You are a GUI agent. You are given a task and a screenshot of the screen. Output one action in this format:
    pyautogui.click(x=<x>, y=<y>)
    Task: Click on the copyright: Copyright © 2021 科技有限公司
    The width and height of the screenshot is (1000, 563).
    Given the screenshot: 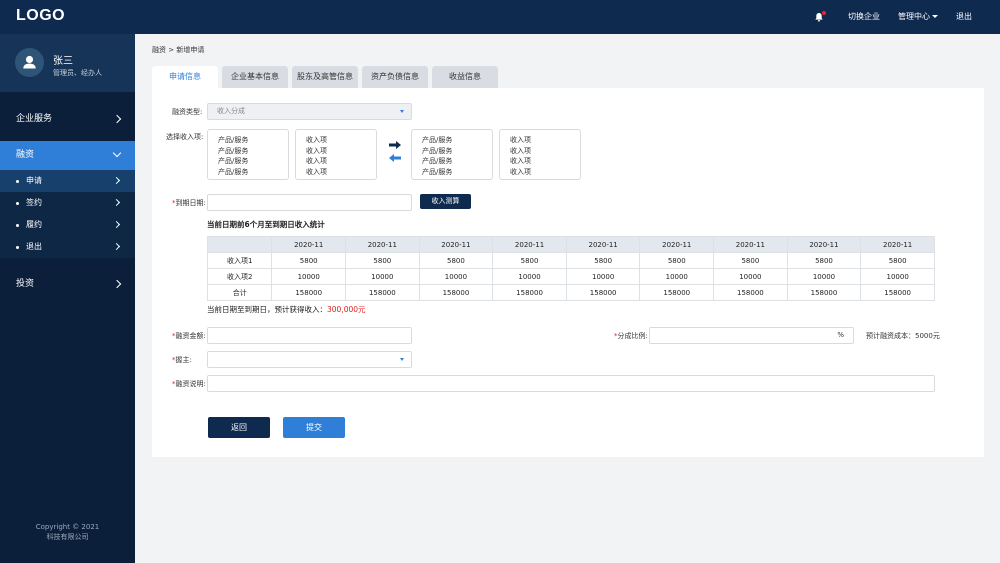 What is the action you would take?
    pyautogui.click(x=67, y=532)
    